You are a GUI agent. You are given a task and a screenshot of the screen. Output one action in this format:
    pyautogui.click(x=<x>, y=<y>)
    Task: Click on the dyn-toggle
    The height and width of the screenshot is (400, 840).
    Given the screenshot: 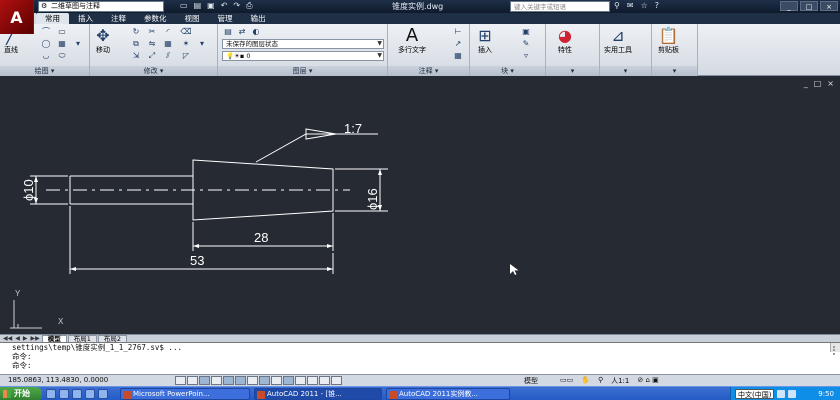 What is the action you would take?
    pyautogui.click(x=288, y=380)
    